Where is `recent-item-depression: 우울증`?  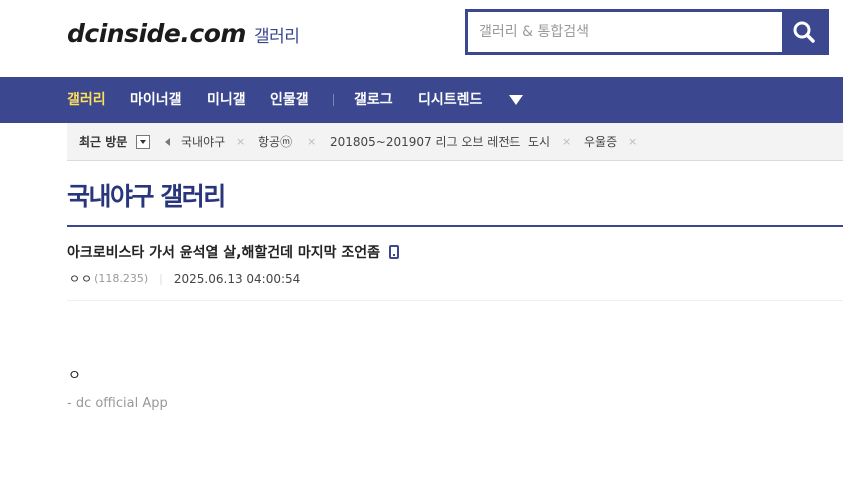 recent-item-depression: 우울증 is located at coordinates (600, 142).